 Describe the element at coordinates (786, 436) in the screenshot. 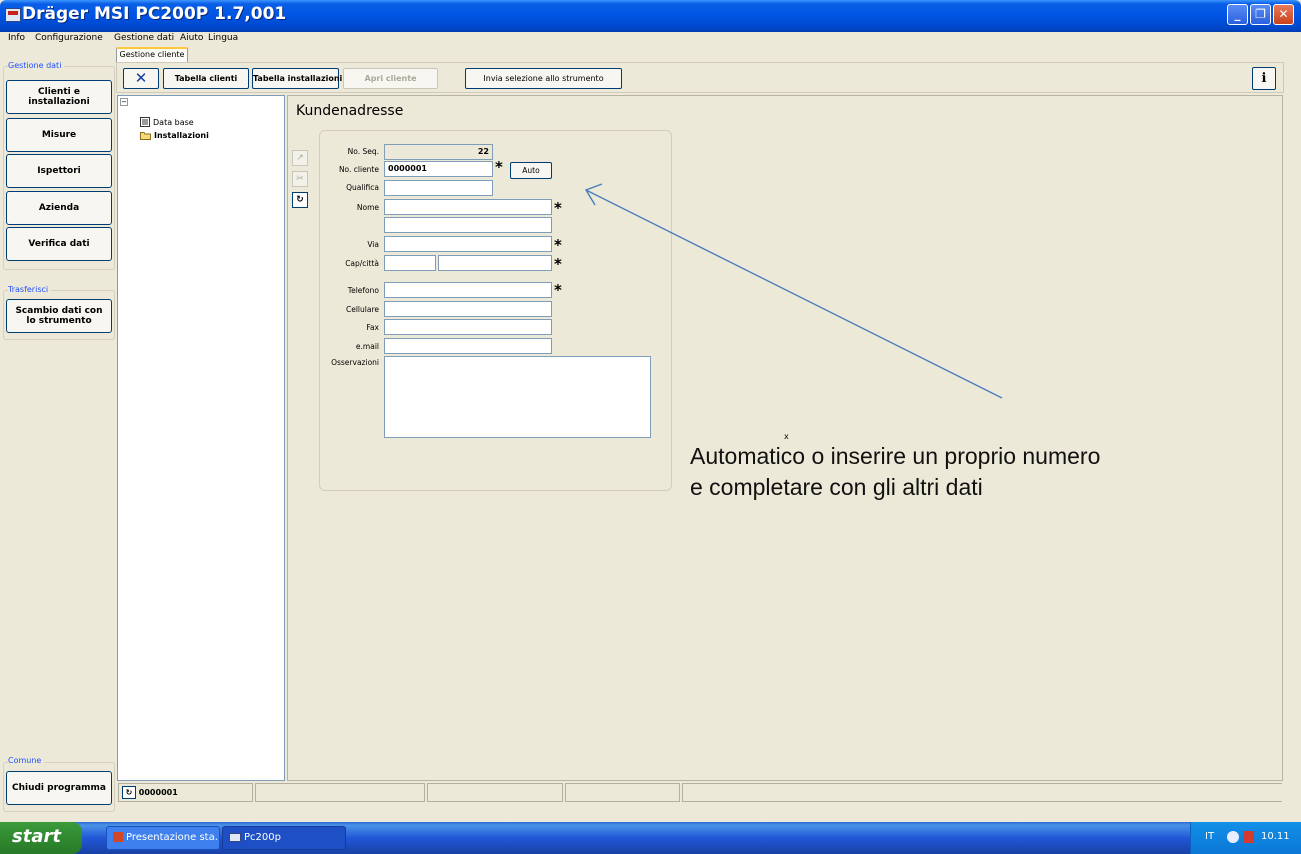

I see `annotation-marker: x` at that location.